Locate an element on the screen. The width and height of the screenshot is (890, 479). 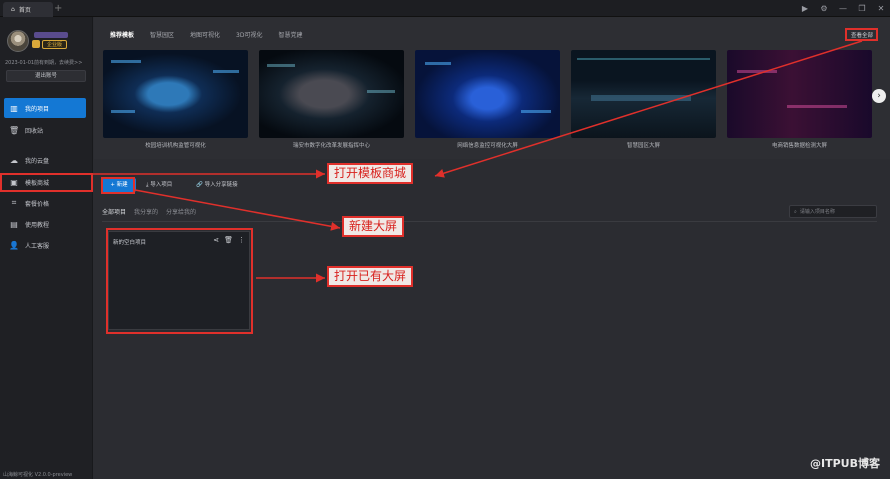
annotation-new-screen: 新建大屏 is located at coordinates (373, 226).